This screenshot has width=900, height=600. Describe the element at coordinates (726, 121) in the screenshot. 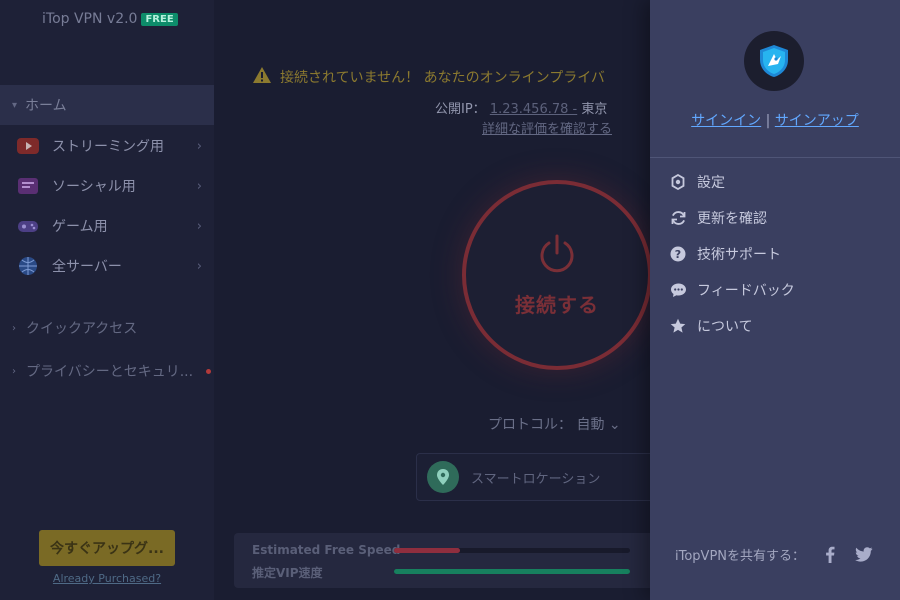

I see `sign-in-link: サインイン` at that location.